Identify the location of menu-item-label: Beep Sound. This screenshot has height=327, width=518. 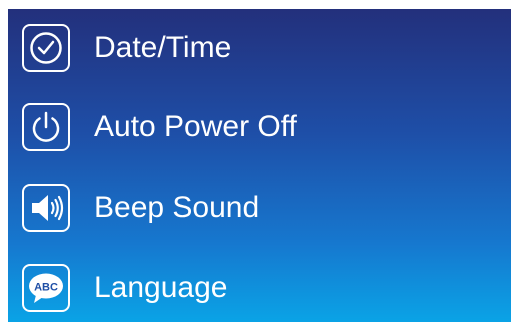
(177, 207).